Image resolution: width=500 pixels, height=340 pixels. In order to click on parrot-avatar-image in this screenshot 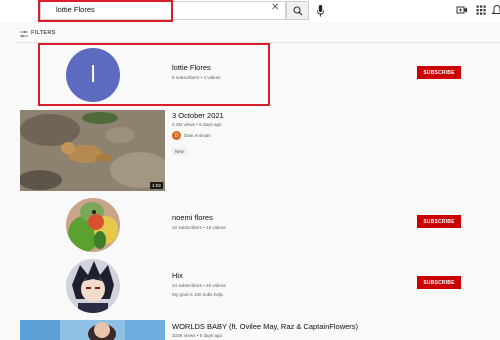, I will do `click(93, 225)`.